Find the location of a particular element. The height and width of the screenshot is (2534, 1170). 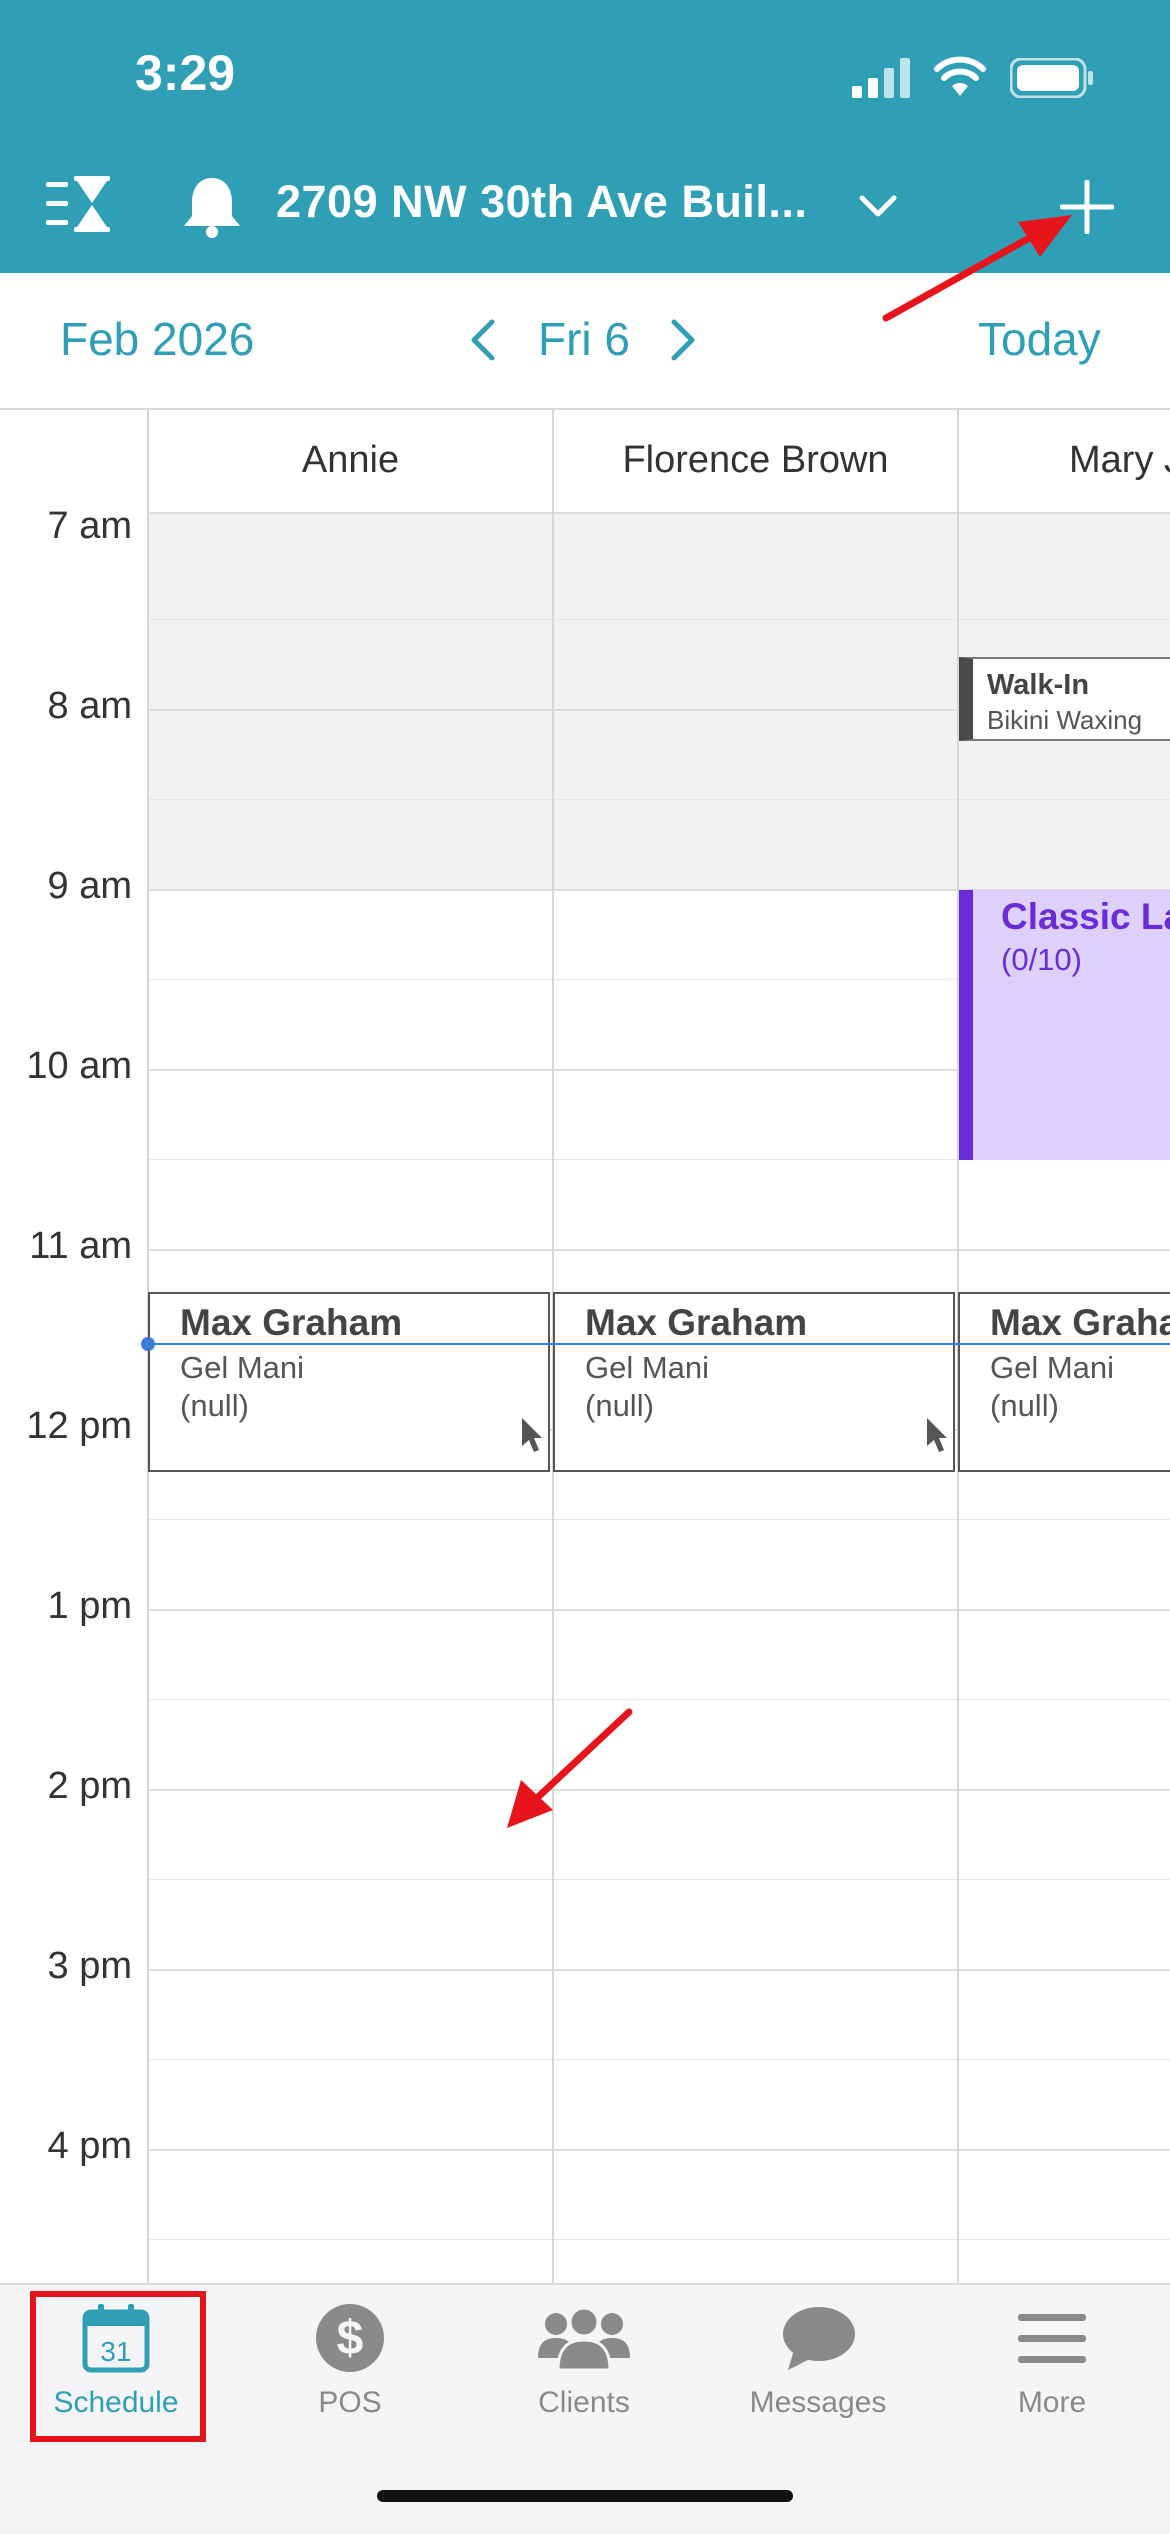

time-label: 12 pm is located at coordinates (79, 1426).